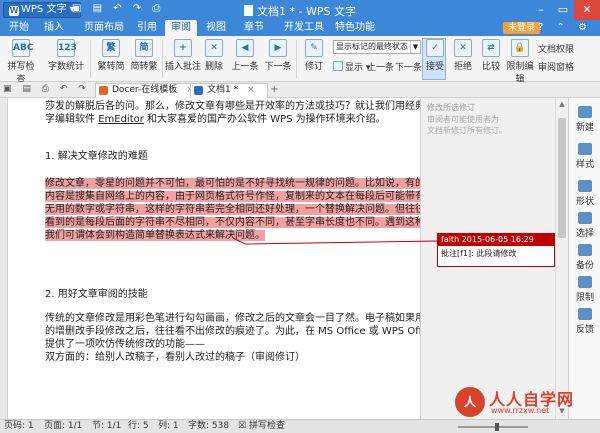 The height and width of the screenshot is (433, 600). What do you see at coordinates (144, 67) in the screenshot?
I see `simp-to-trad-label: 简转繁` at bounding box center [144, 67].